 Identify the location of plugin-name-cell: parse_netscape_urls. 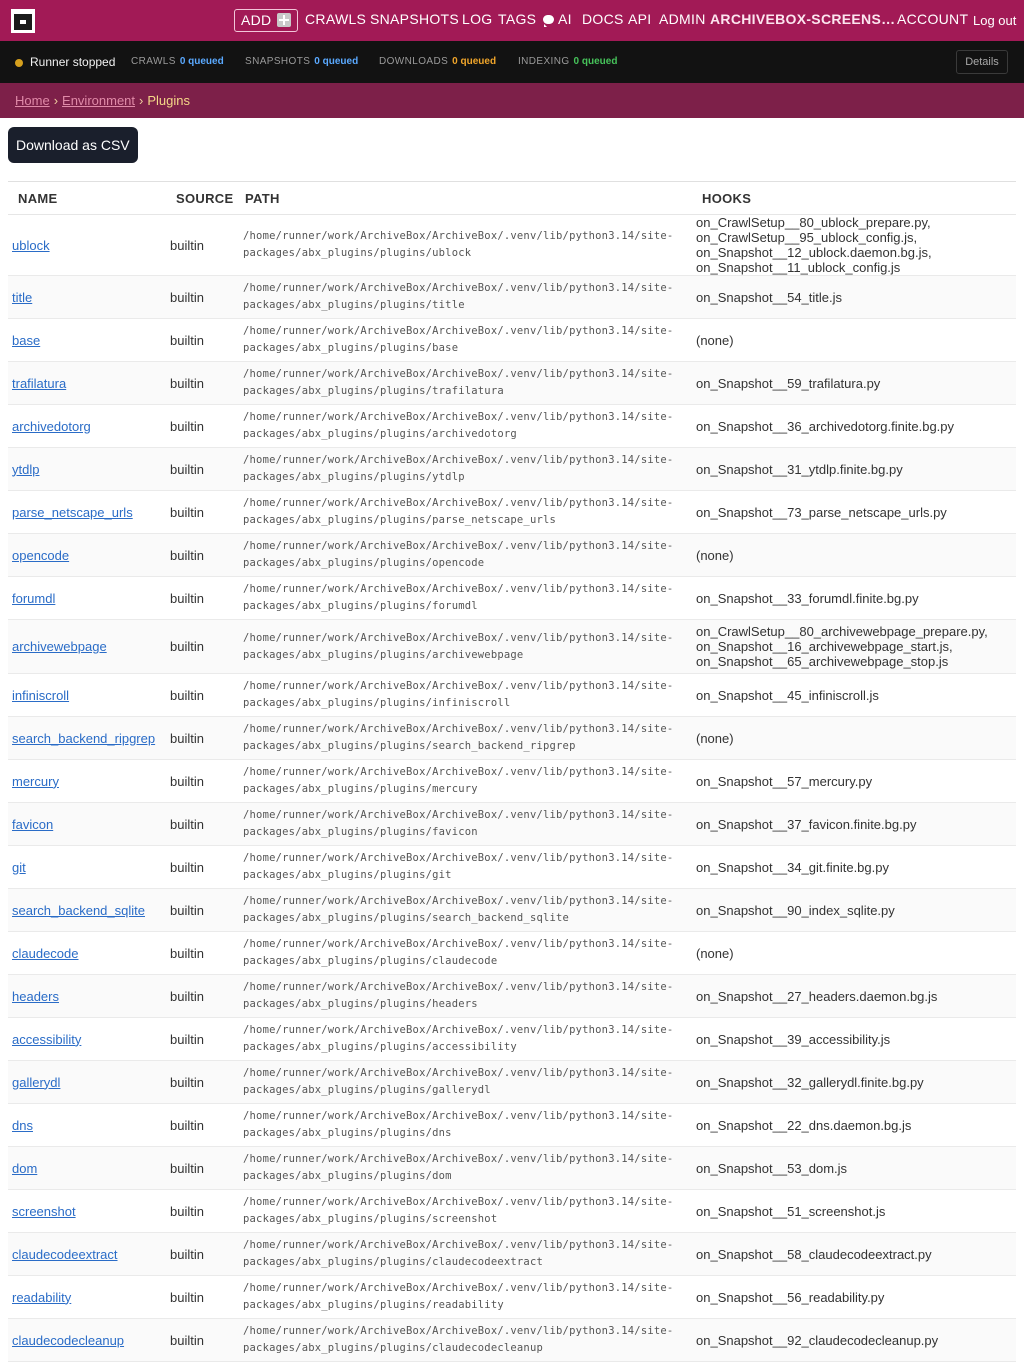
(89, 512).